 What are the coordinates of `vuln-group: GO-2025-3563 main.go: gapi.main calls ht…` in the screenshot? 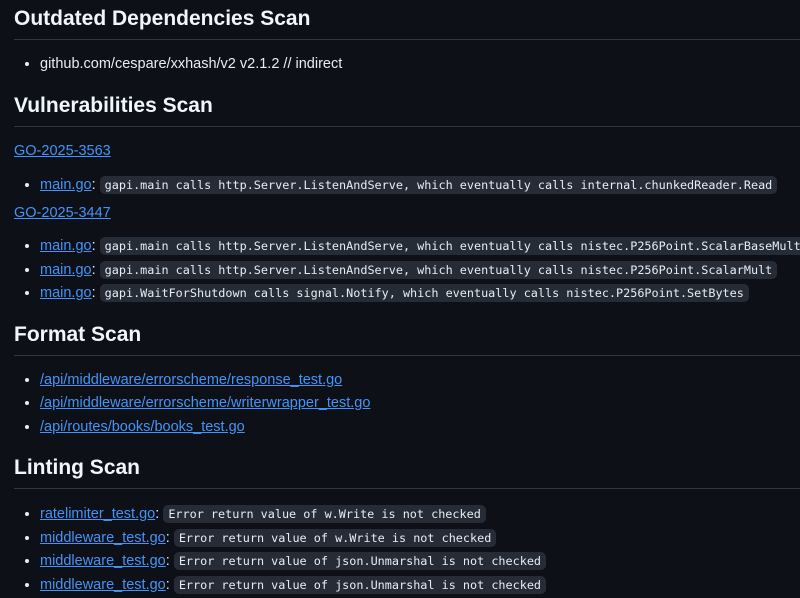 It's located at (407, 169).